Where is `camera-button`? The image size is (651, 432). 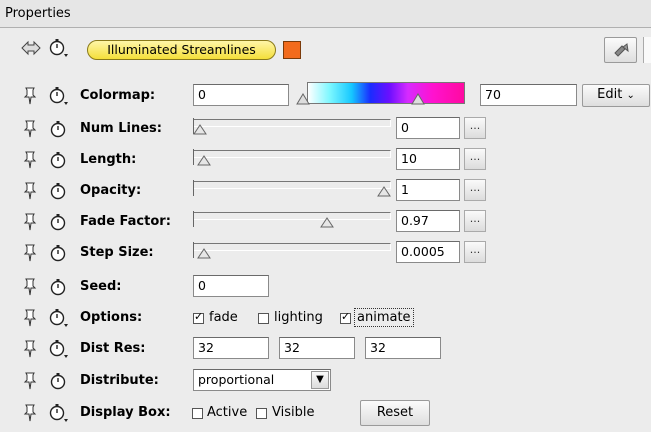 camera-button is located at coordinates (620, 50).